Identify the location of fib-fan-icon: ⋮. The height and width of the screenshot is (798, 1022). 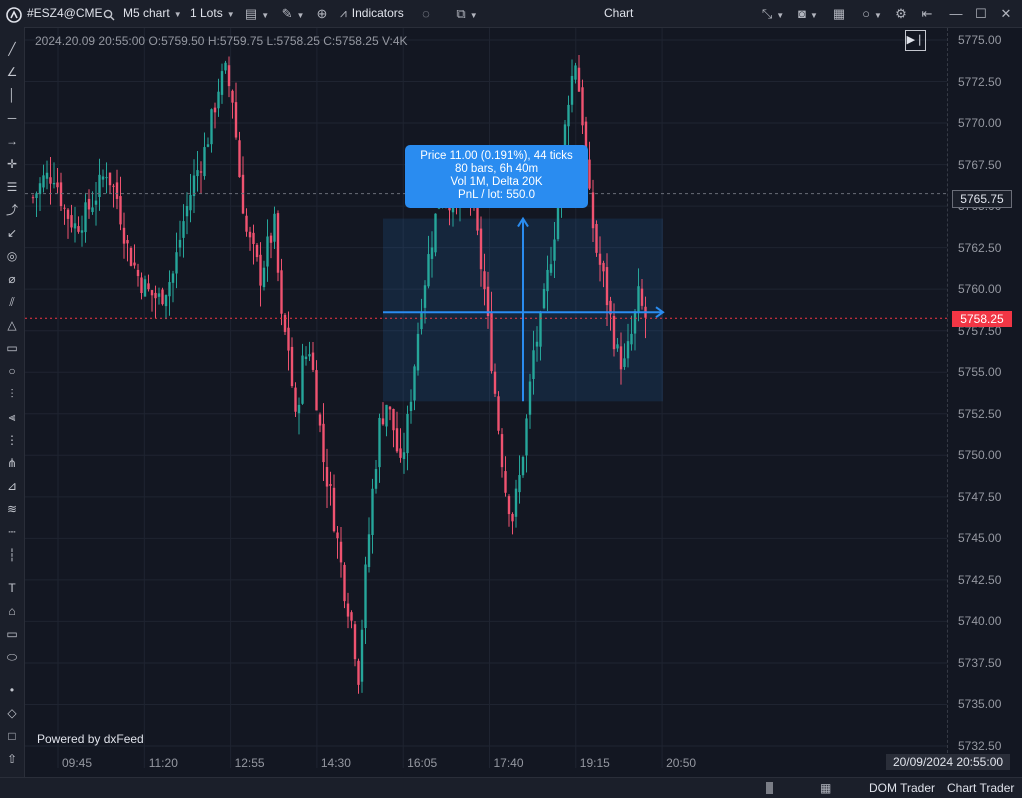
(12, 440).